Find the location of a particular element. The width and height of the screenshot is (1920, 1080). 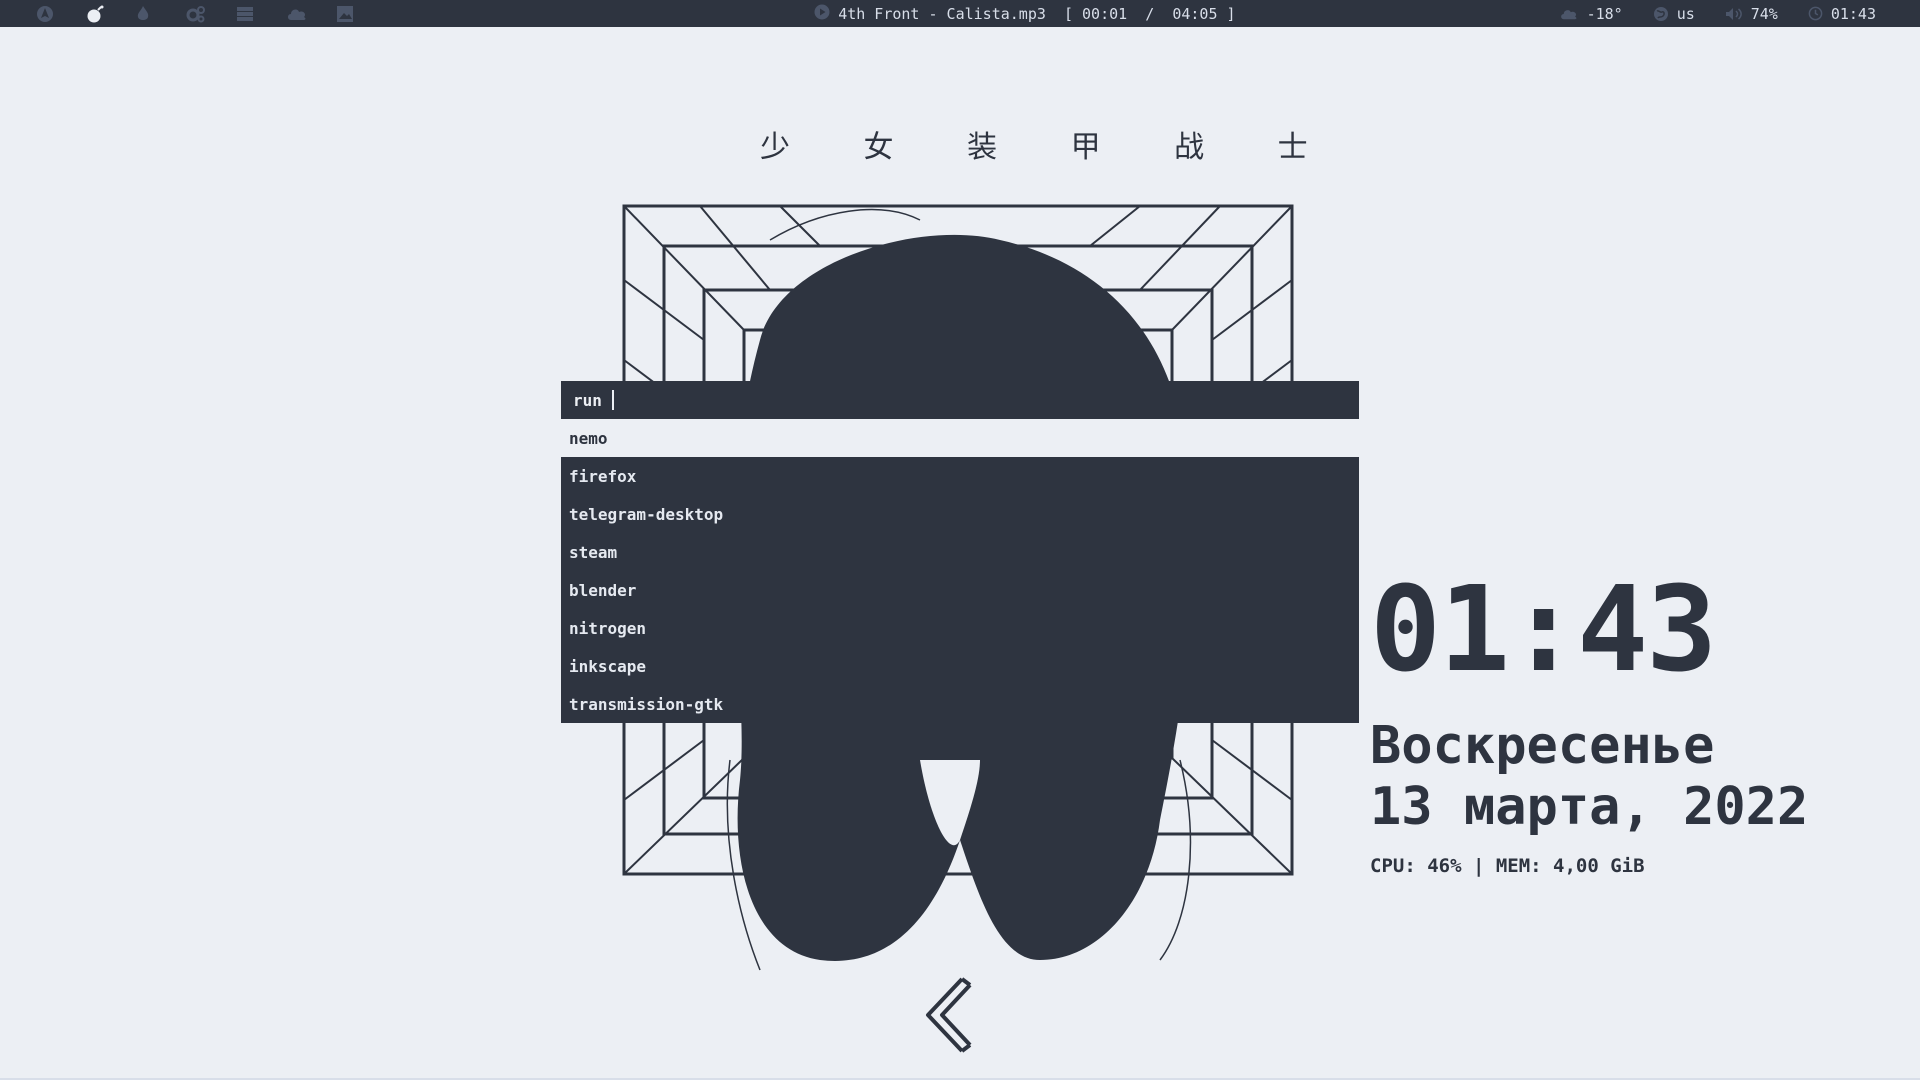

launcher-result-inkscape: inkscape is located at coordinates (960, 666).